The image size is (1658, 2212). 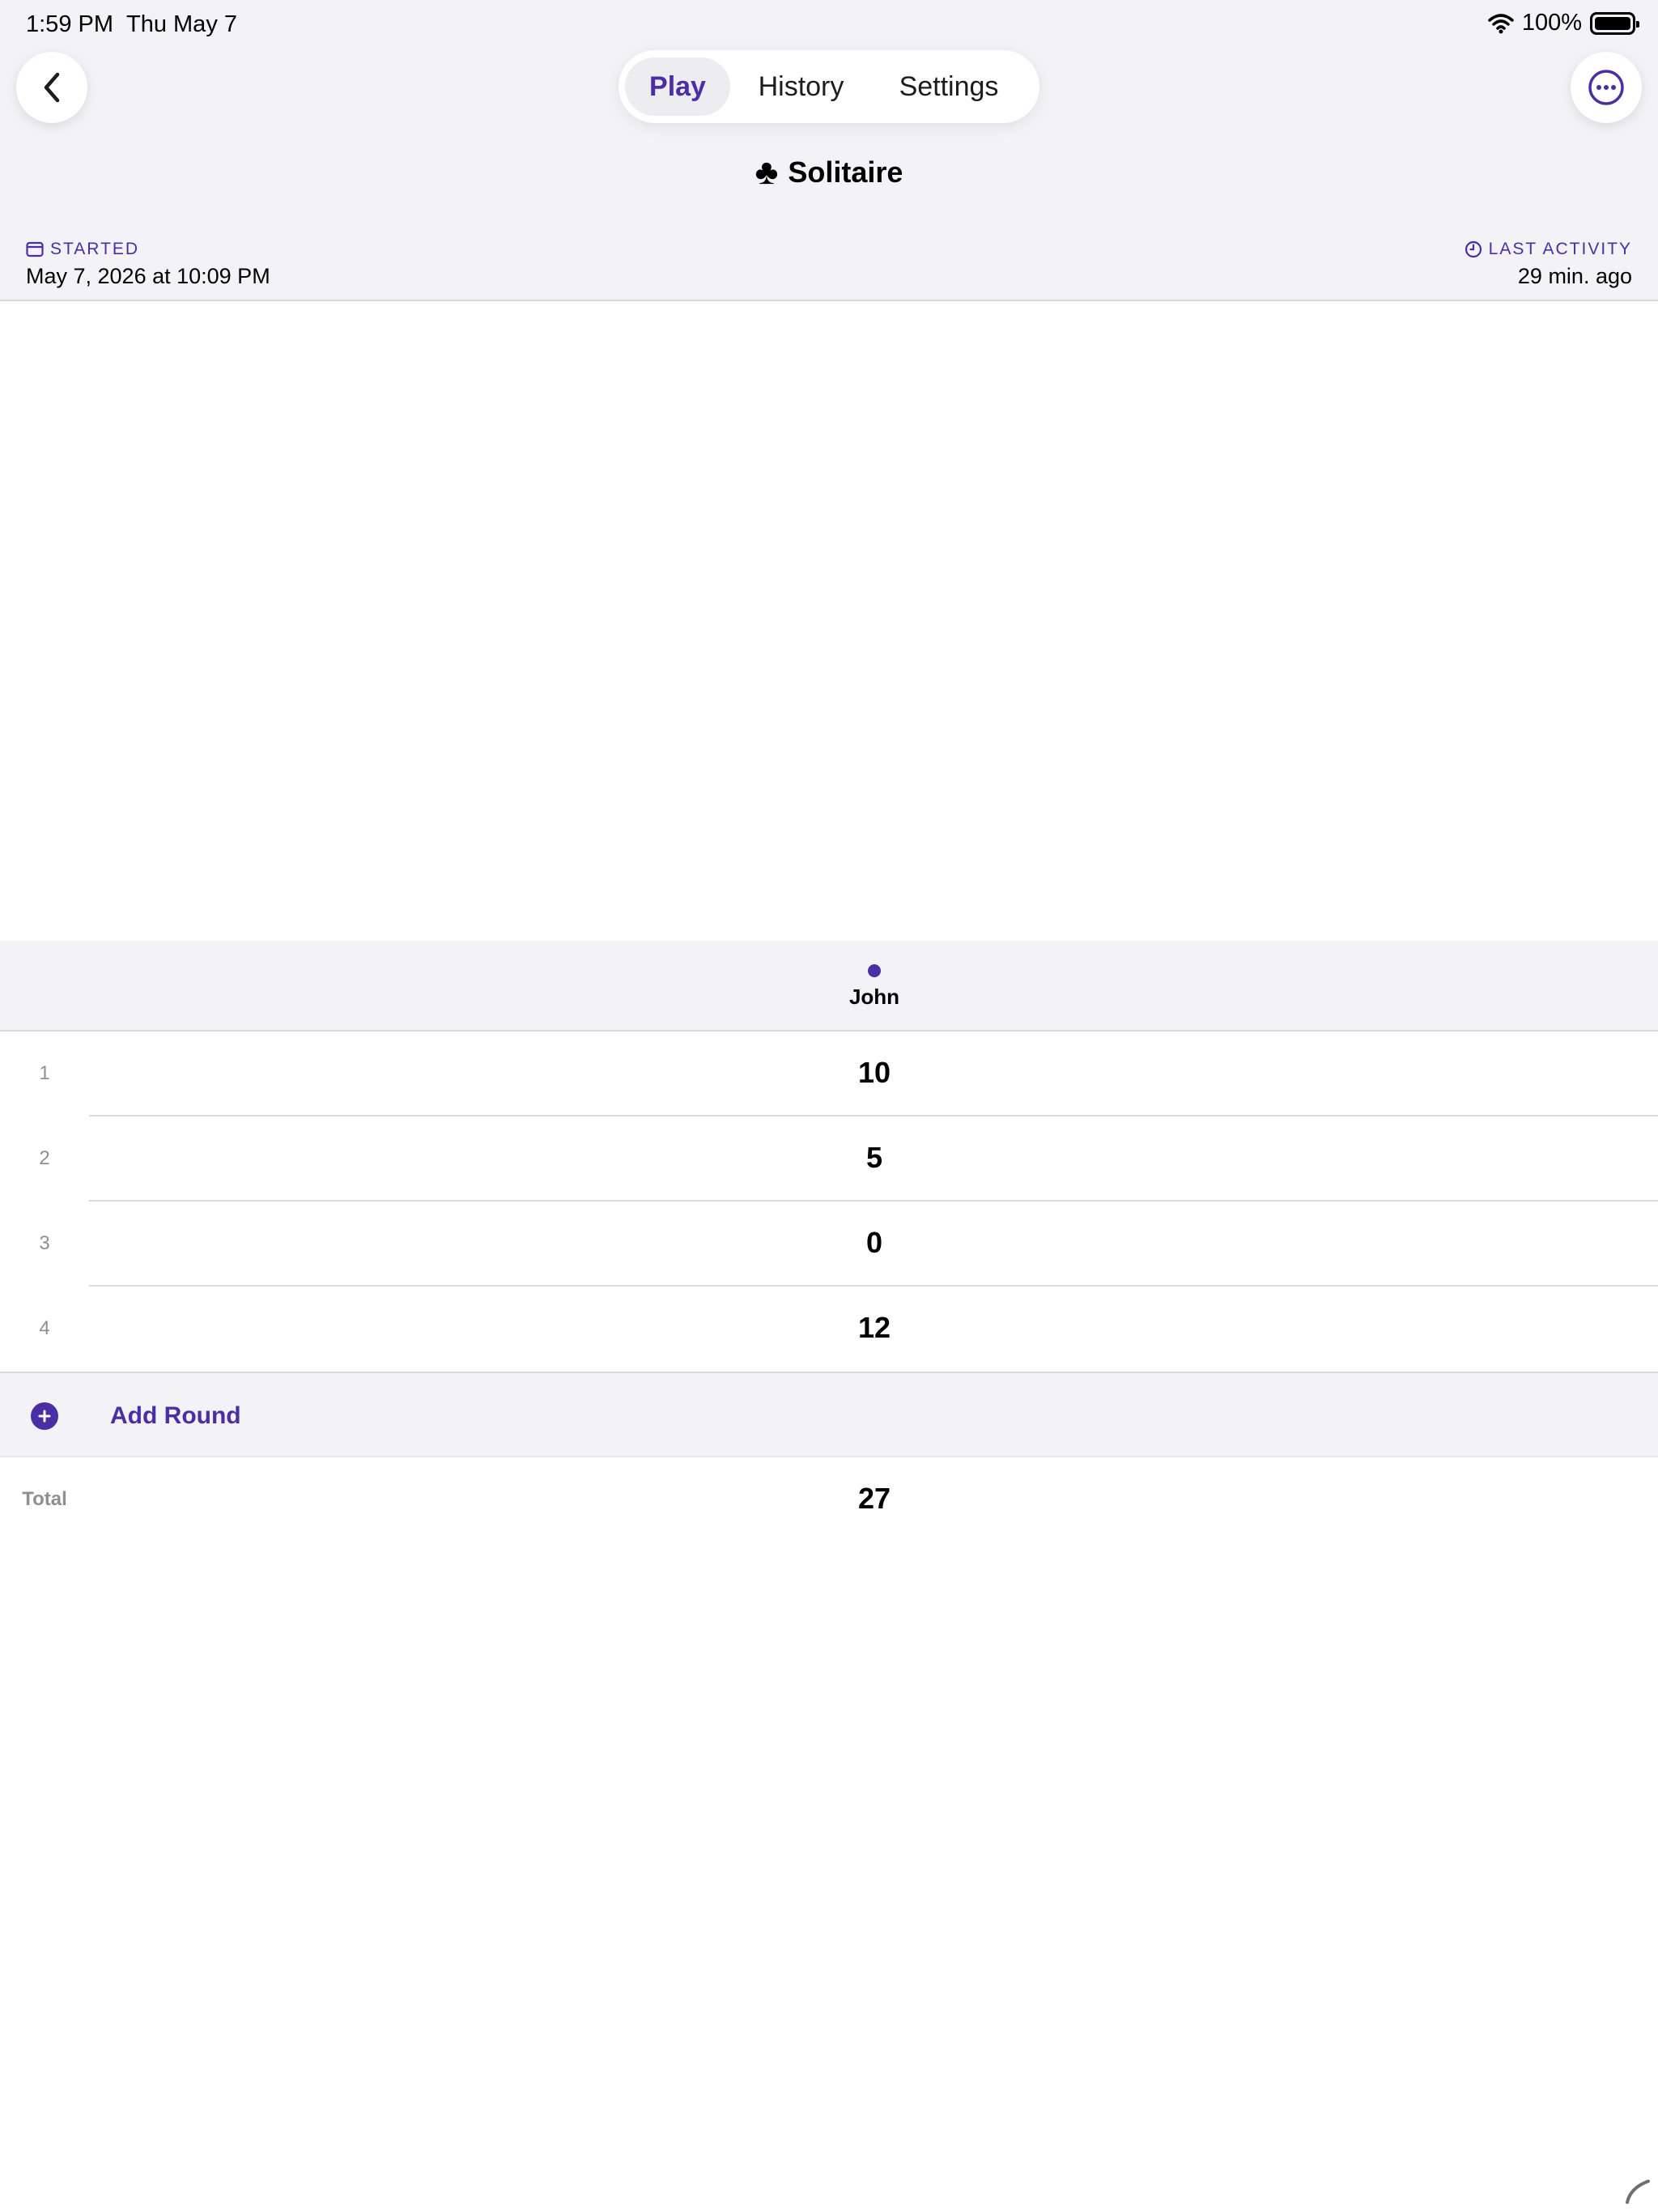 I want to click on ellipsis-circle-icon, so click(x=1606, y=87).